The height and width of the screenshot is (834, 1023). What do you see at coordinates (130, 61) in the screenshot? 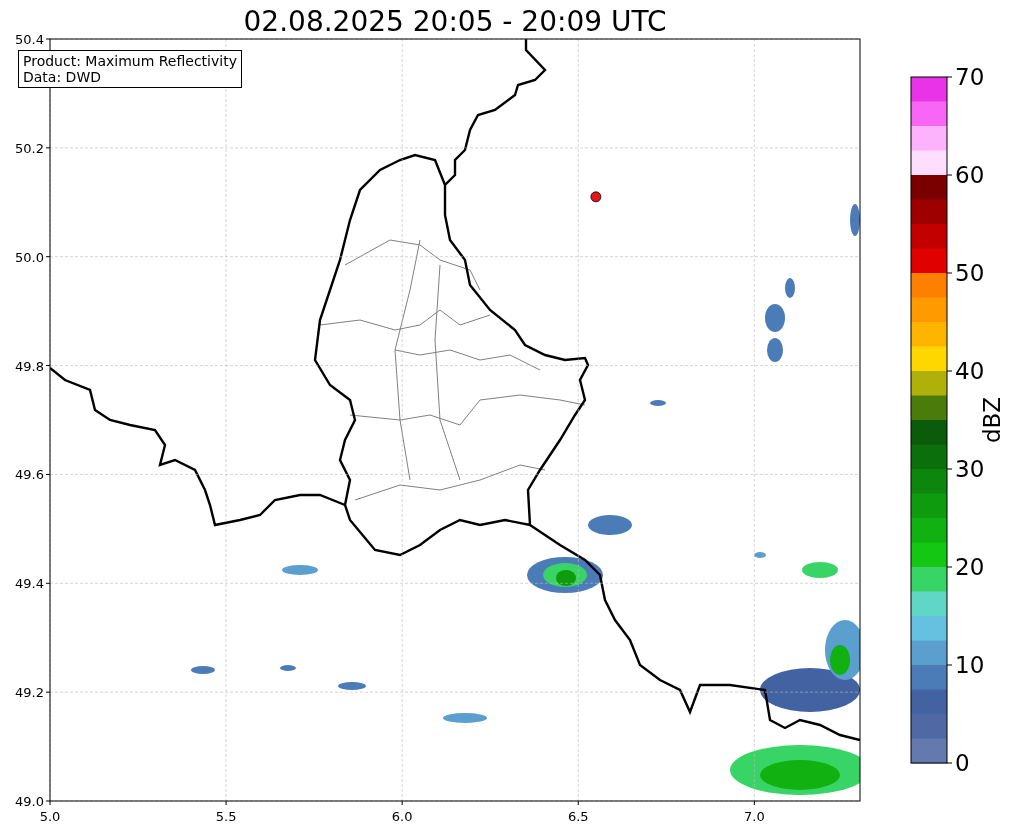
I see `info-text: Product: Maximum Reflectivity` at bounding box center [130, 61].